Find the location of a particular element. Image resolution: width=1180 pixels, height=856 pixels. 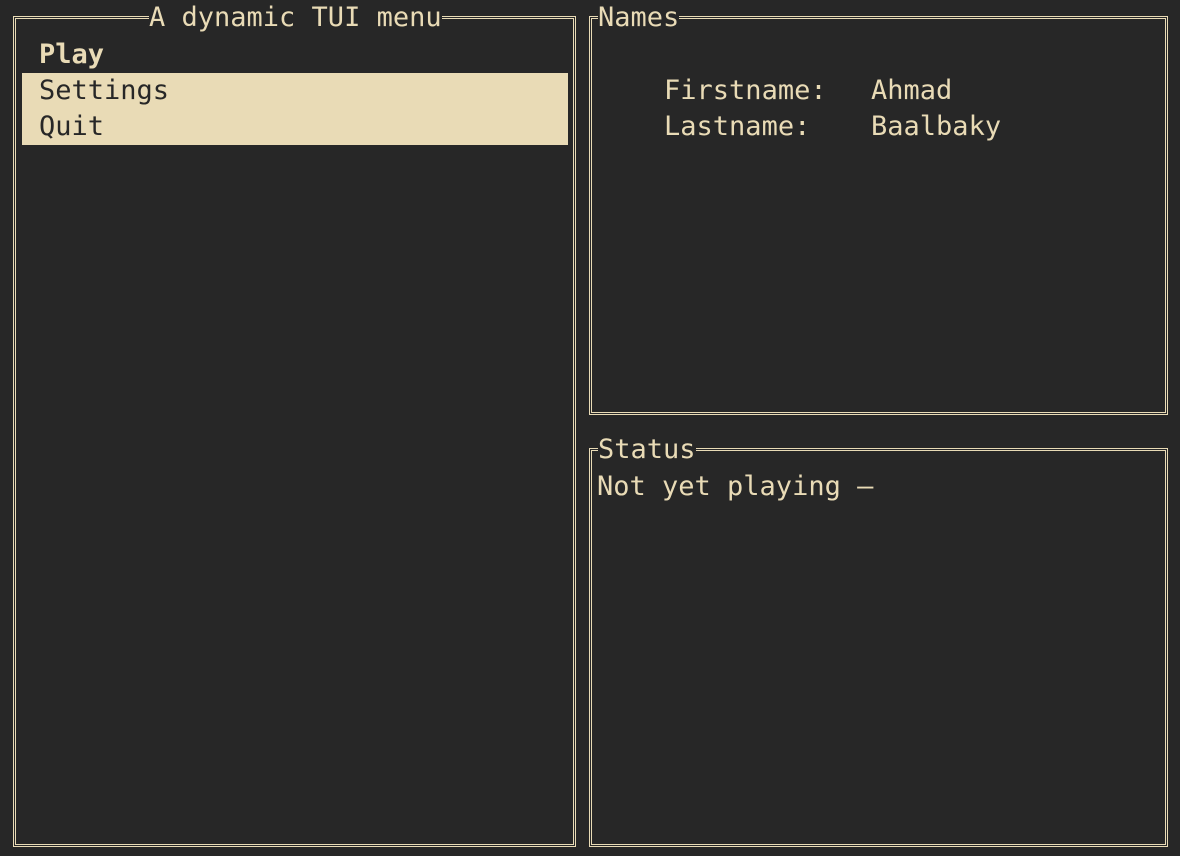

status-panel-title: Status is located at coordinates (647, 450).